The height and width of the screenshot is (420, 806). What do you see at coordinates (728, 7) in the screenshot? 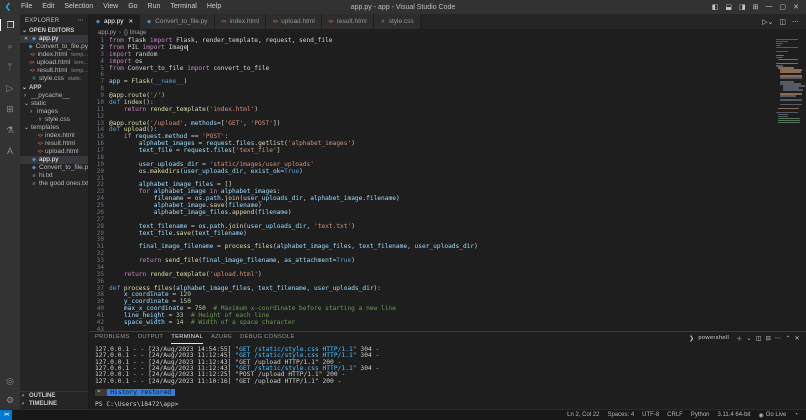
I see `toggle-panel-icon: ⬓` at bounding box center [728, 7].